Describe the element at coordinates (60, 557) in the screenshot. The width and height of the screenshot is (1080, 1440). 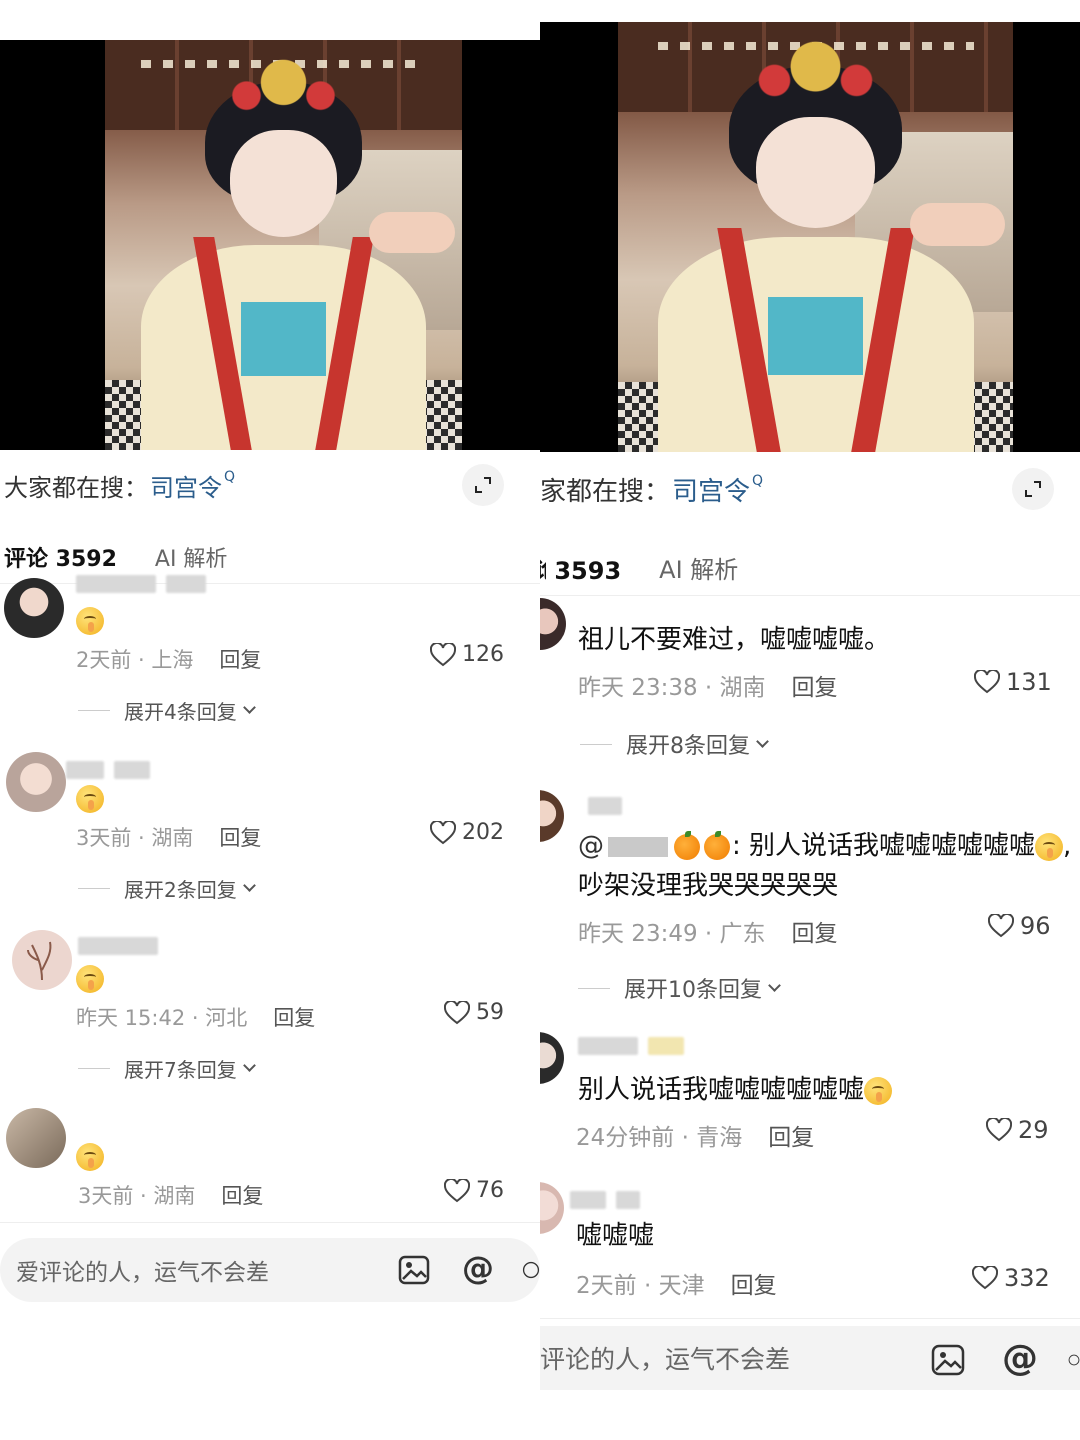
I see `tab-comments: 评论 3592` at that location.